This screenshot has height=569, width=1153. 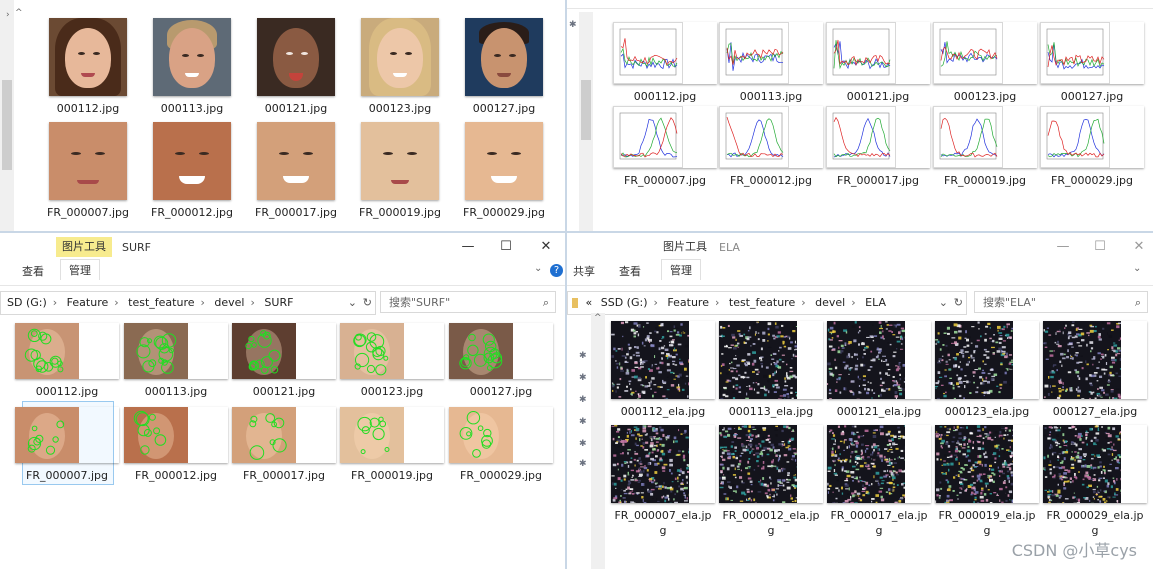 What do you see at coordinates (663, 481) in the screenshot?
I see `file-tile: FR_000007_ela.jpg` at bounding box center [663, 481].